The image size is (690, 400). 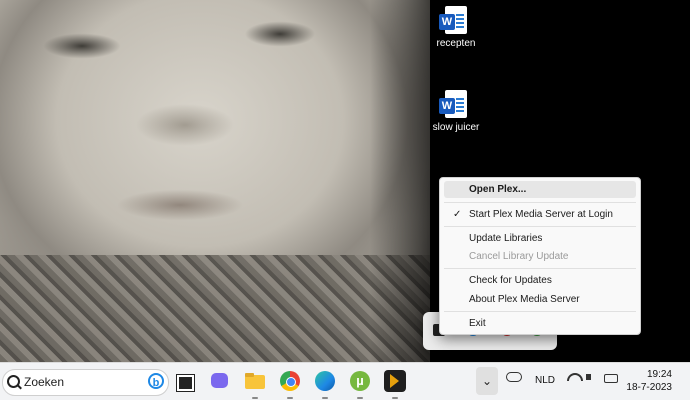 What do you see at coordinates (345, 381) in the screenshot?
I see `taskbar: Zoeken b µ ⌄ NLD 19:24 18-7-2023` at bounding box center [345, 381].